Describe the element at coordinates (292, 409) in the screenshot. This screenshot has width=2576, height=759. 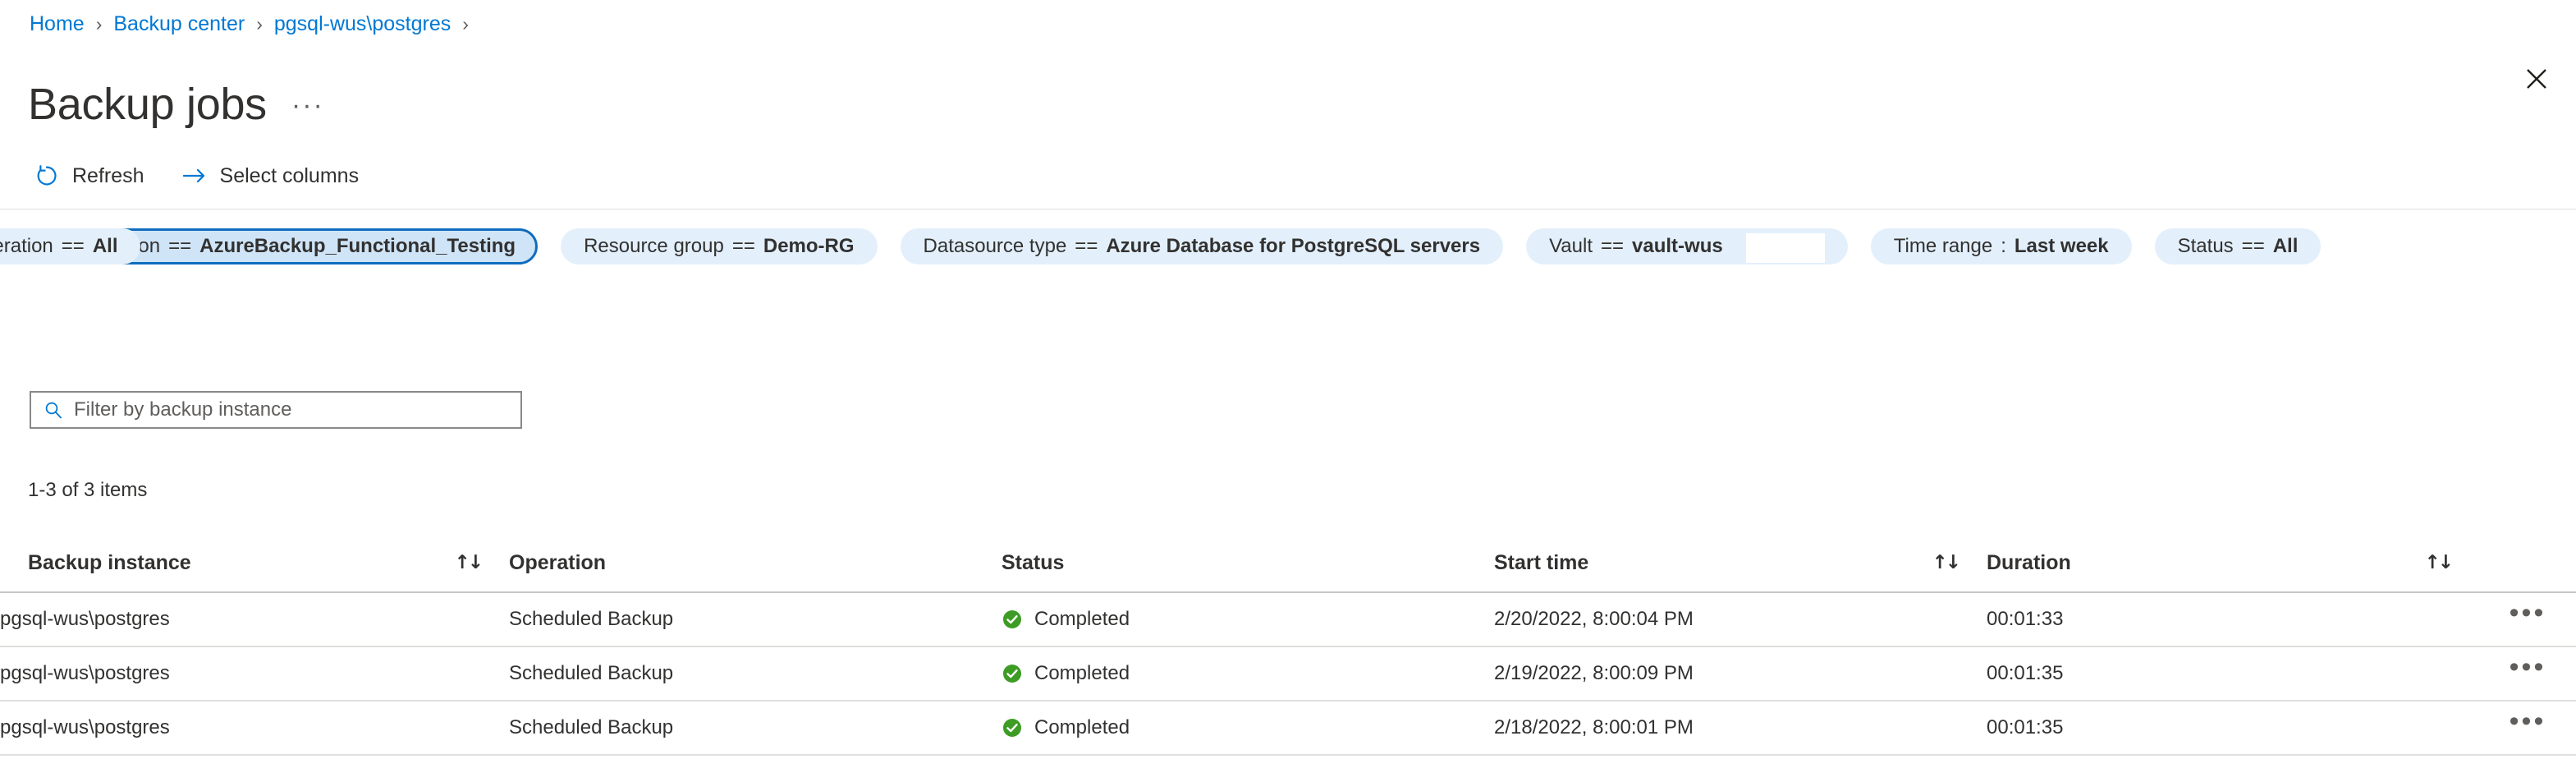
I see `search-input` at that location.